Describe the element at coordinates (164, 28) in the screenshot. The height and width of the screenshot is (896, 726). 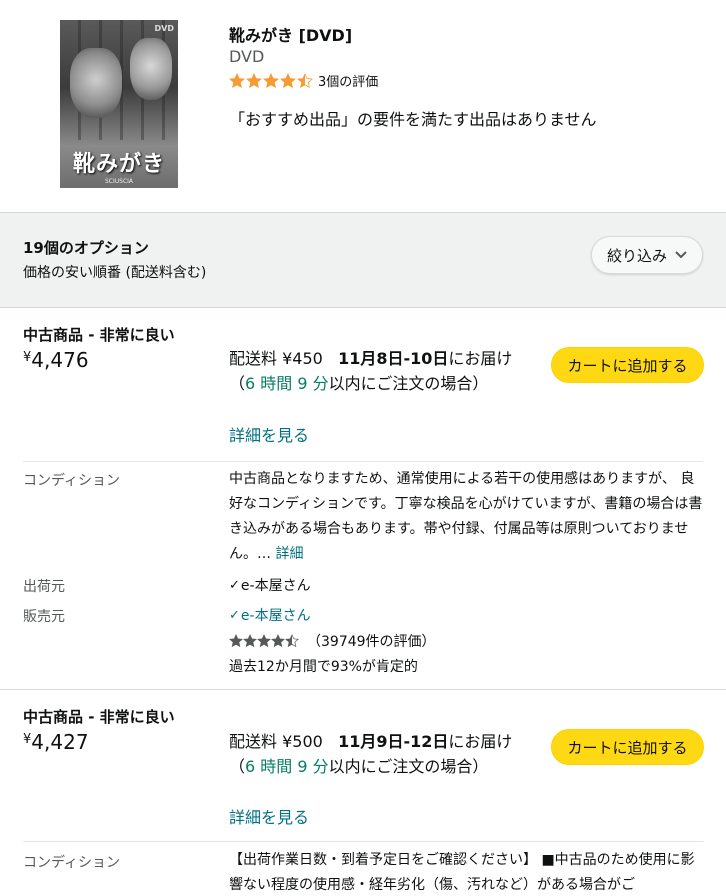
I see `cover-dvd-badge: DVD` at that location.